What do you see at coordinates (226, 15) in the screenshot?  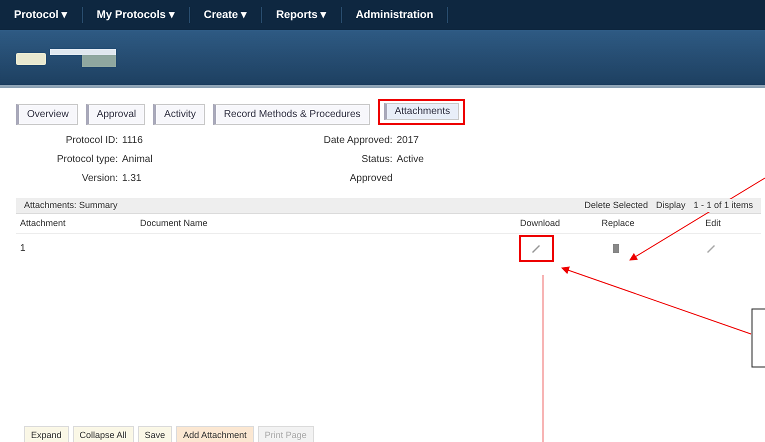 I see `menu-item: Create ▾` at bounding box center [226, 15].